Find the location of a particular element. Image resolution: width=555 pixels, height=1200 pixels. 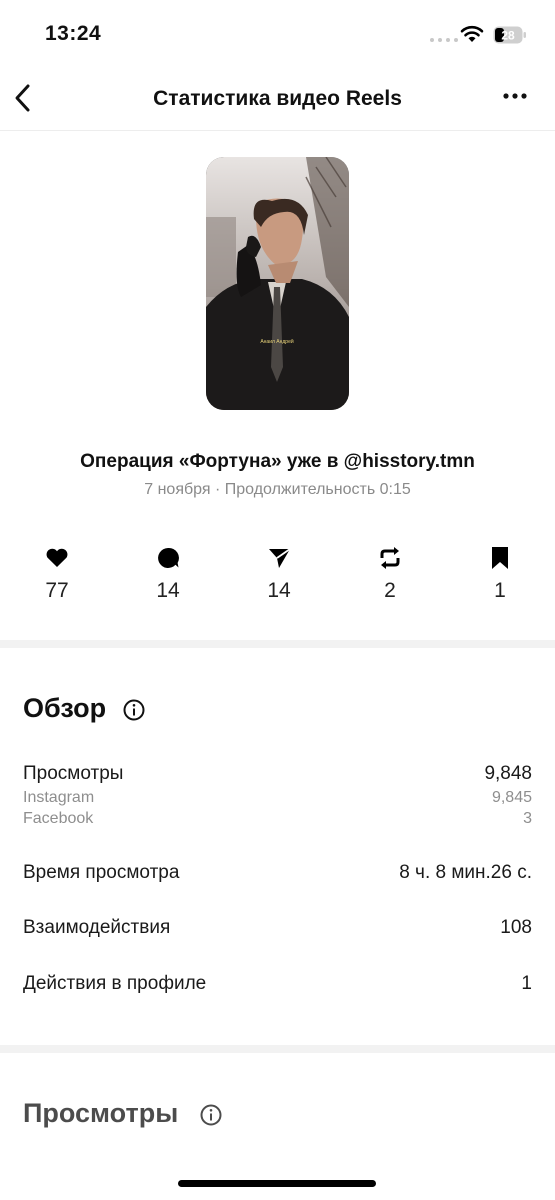

stat-comments: 14 is located at coordinates (168, 574).